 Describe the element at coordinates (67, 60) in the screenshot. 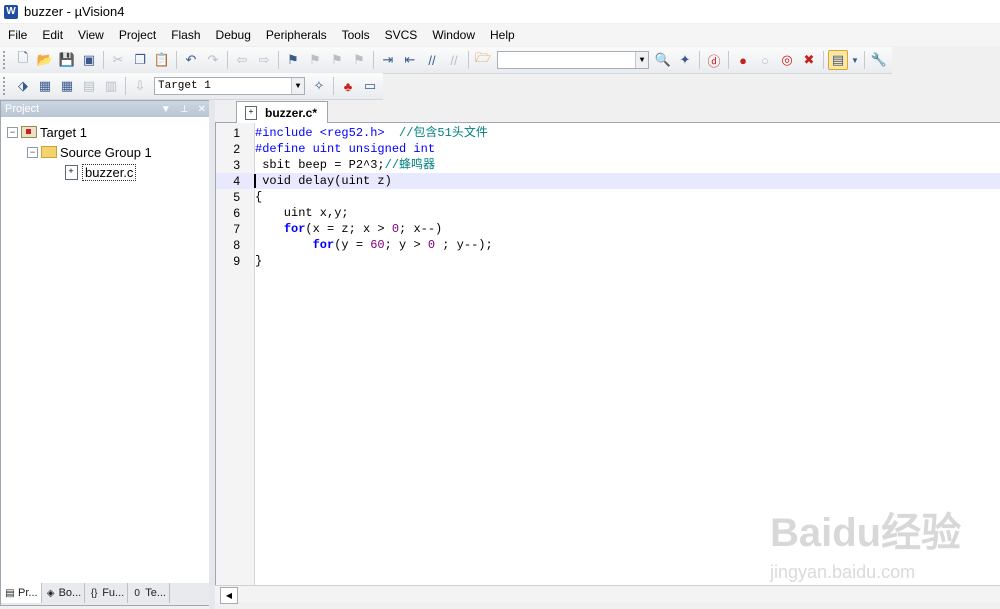

I see `save-icon: 💾` at that location.